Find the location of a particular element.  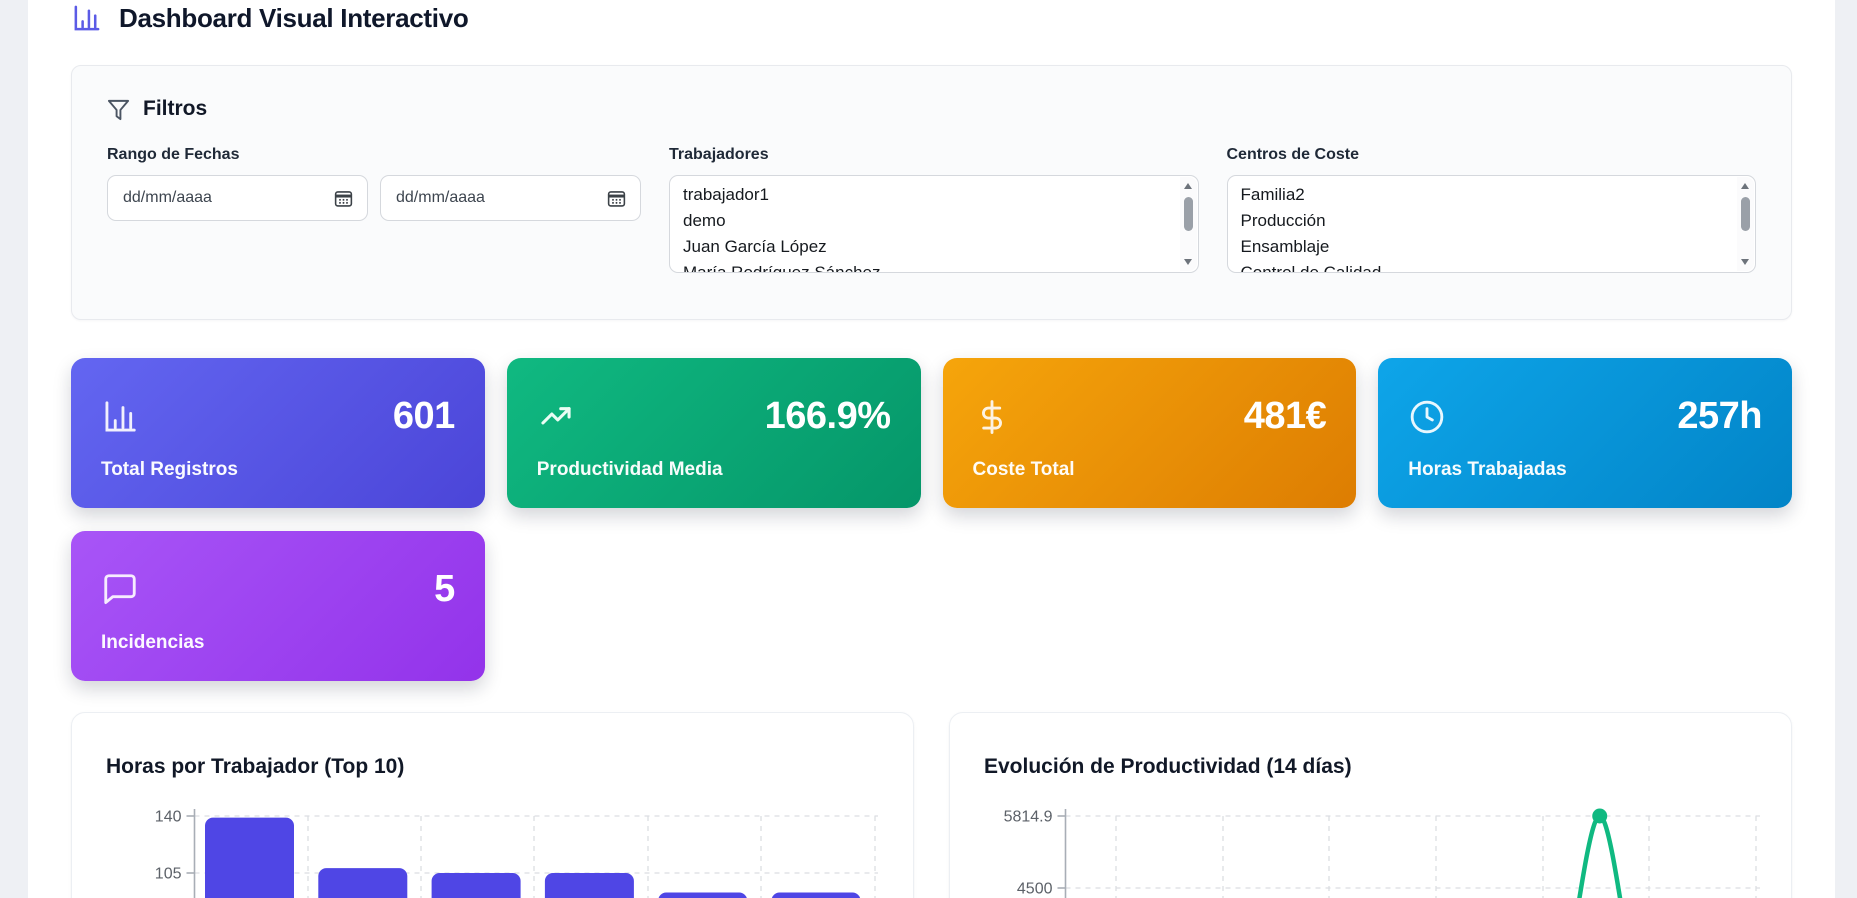

cost-centers-scrollbar is located at coordinates (1745, 224).